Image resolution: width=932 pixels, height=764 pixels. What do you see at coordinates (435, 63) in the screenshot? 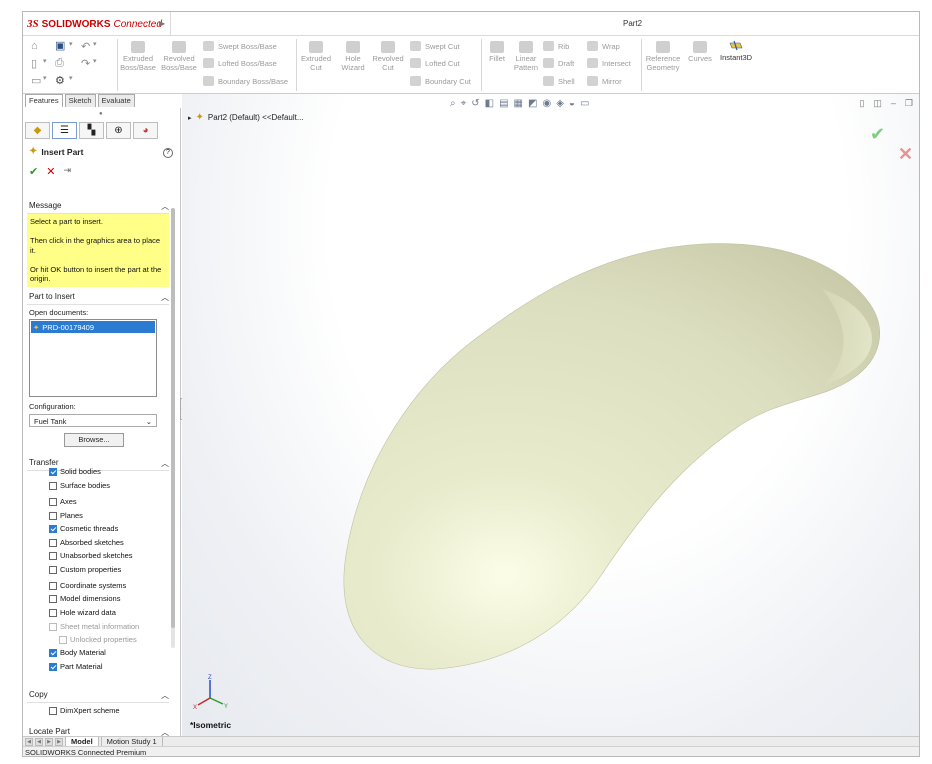
I see `lofted-cut-button: Lofted Cut` at bounding box center [435, 63].